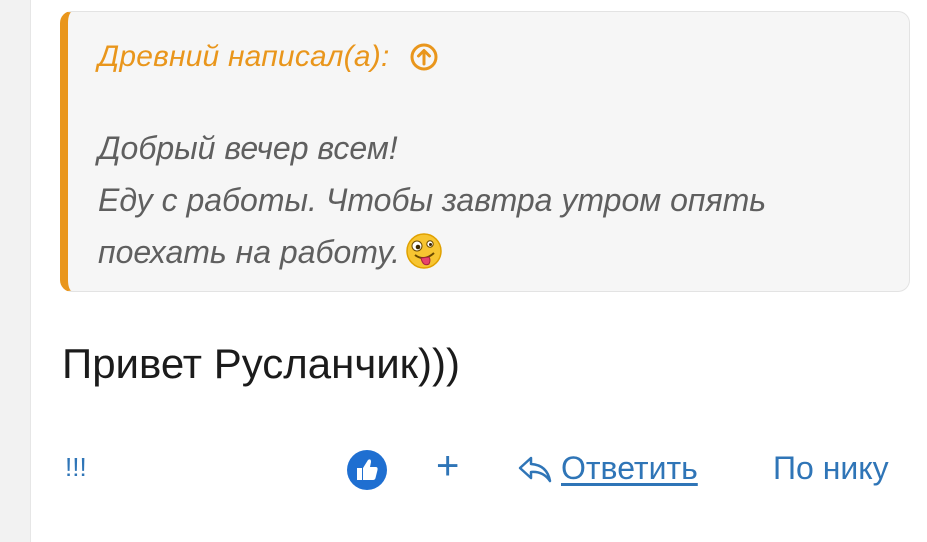  I want to click on post-actions-bar: !!! + Ответить По нику, so click(463, 470).